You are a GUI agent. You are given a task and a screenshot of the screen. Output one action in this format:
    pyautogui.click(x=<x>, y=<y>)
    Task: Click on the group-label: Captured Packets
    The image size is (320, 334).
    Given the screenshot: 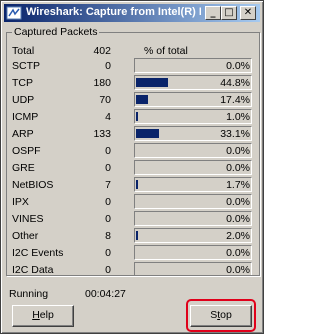 What is the action you would take?
    pyautogui.click(x=56, y=32)
    